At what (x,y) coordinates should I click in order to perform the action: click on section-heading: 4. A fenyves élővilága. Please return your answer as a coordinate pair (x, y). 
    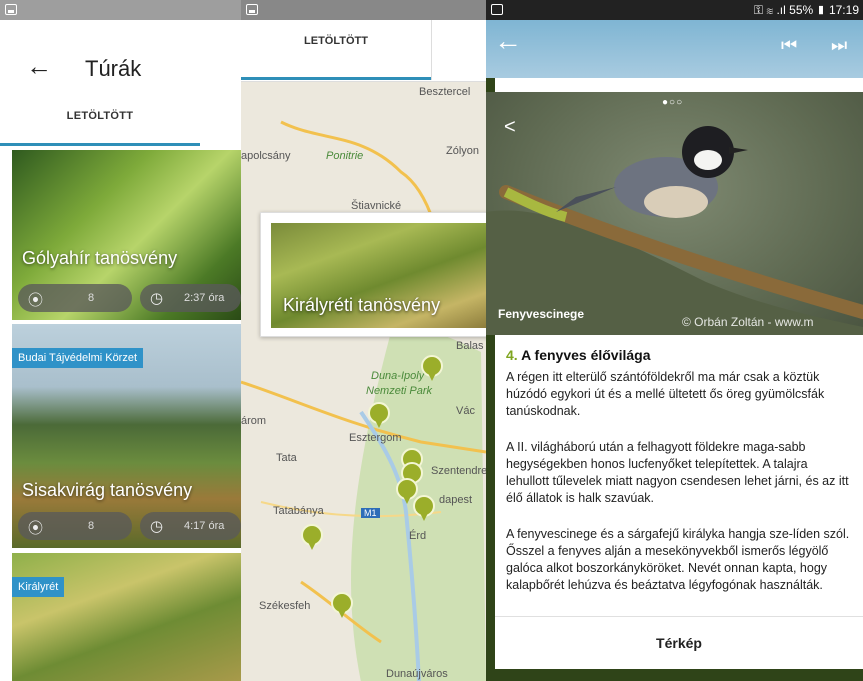
    Looking at the image, I should click on (578, 355).